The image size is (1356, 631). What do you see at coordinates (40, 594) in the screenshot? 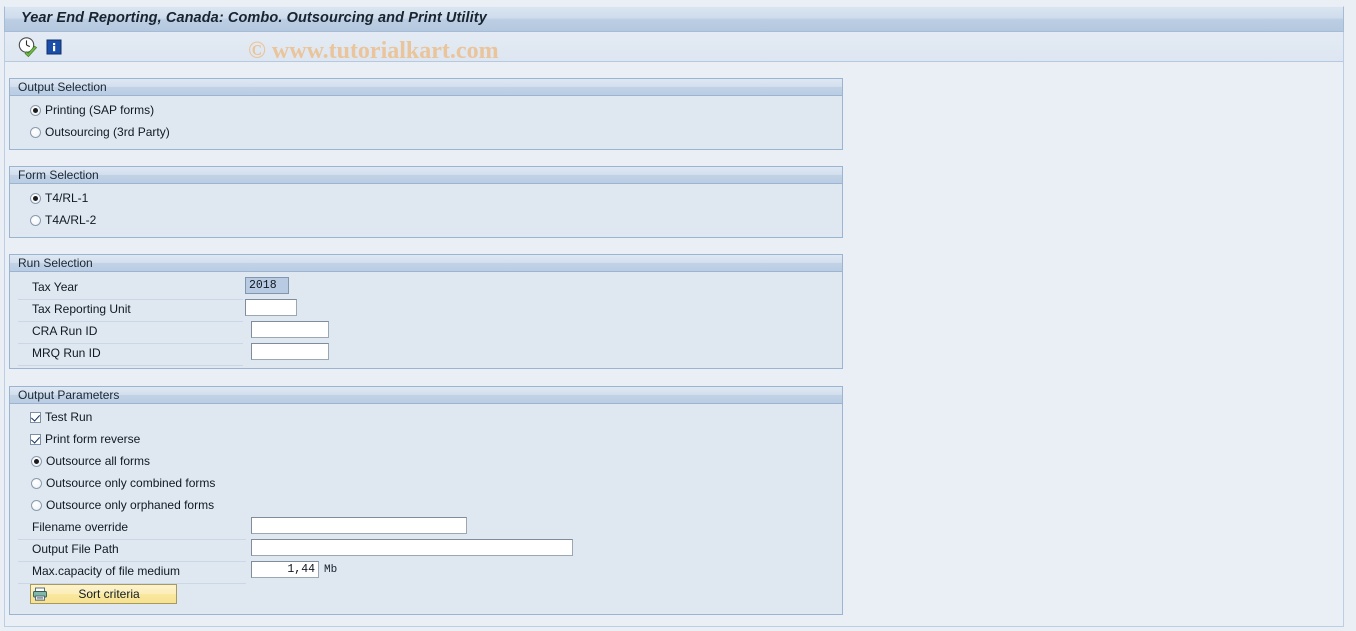
I see `printer-sort-icon` at bounding box center [40, 594].